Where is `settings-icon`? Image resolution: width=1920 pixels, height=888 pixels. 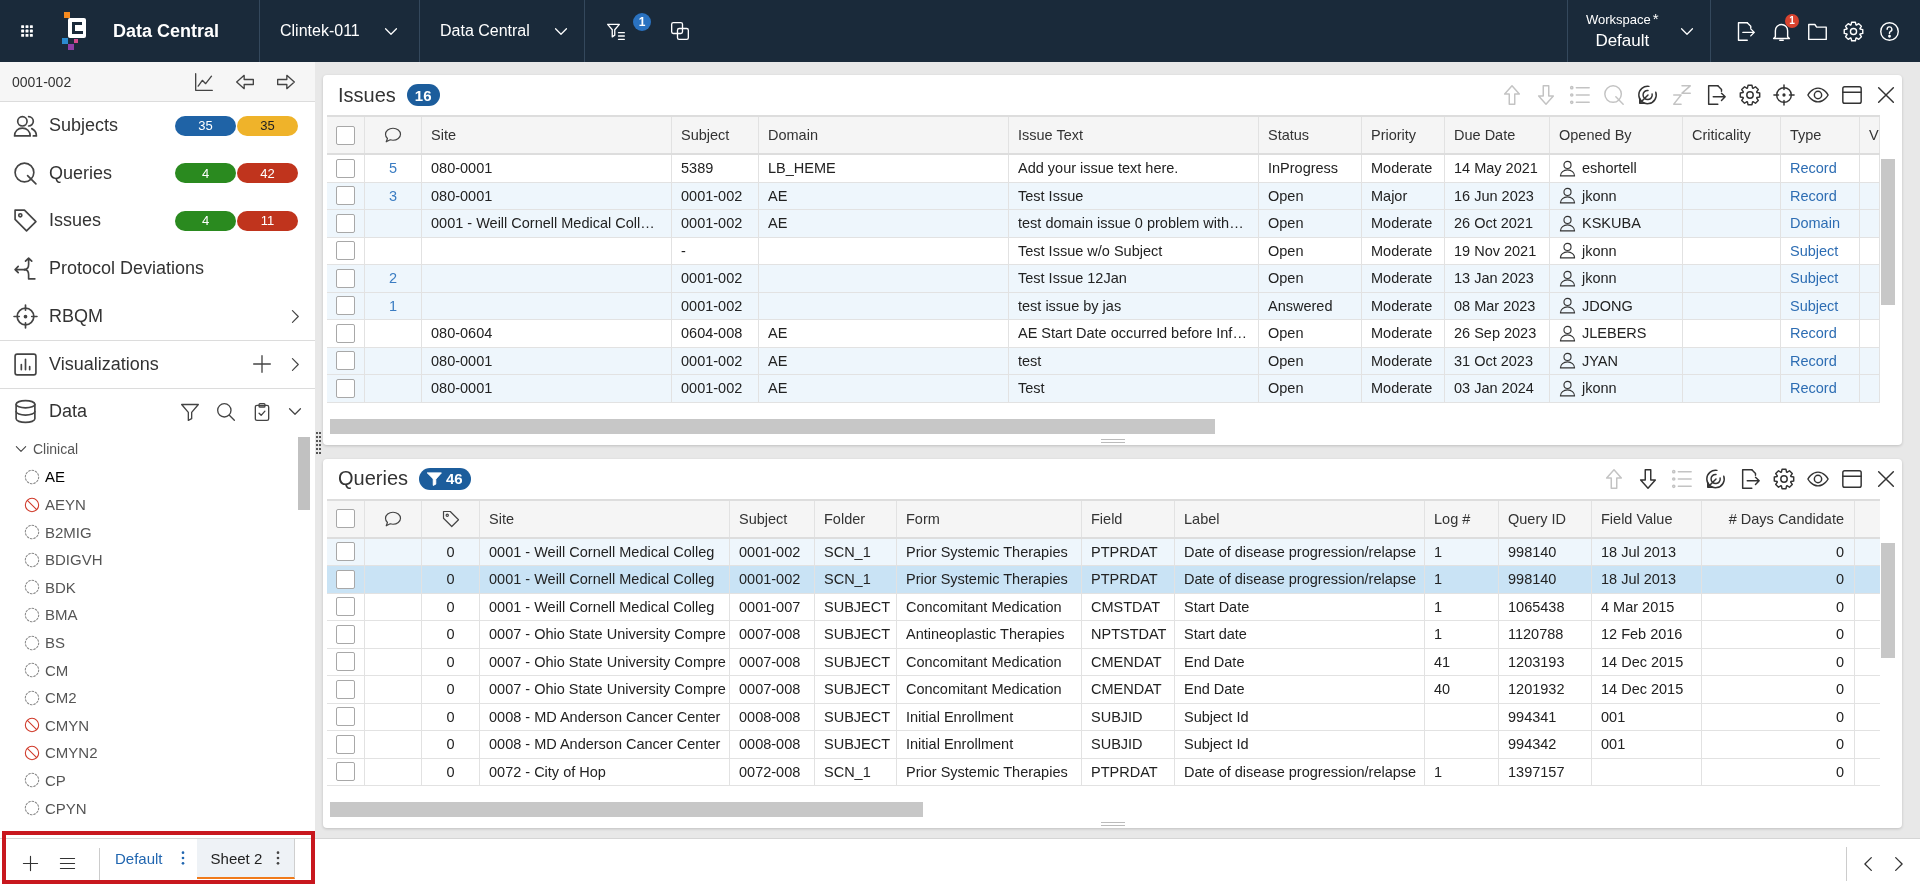 settings-icon is located at coordinates (1750, 95).